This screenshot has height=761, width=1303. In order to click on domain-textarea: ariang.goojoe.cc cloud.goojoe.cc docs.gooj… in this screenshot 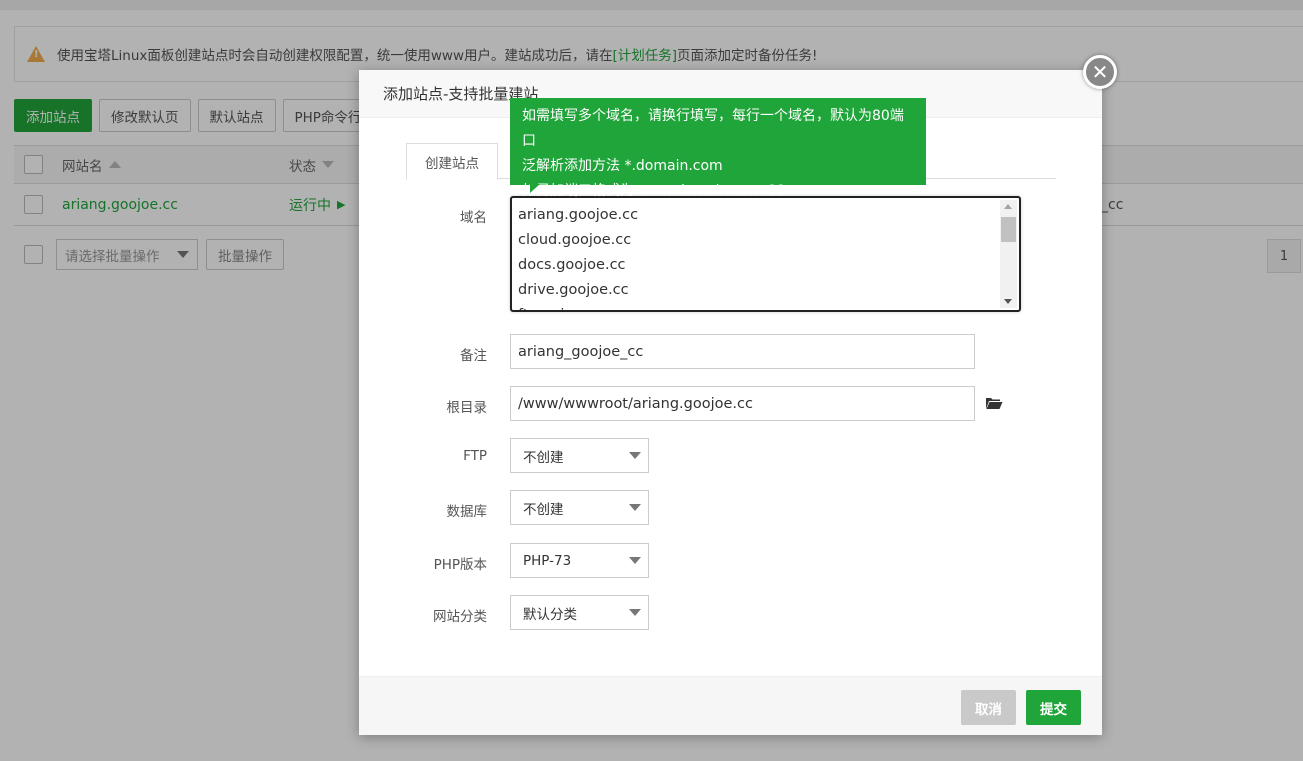, I will do `click(765, 254)`.